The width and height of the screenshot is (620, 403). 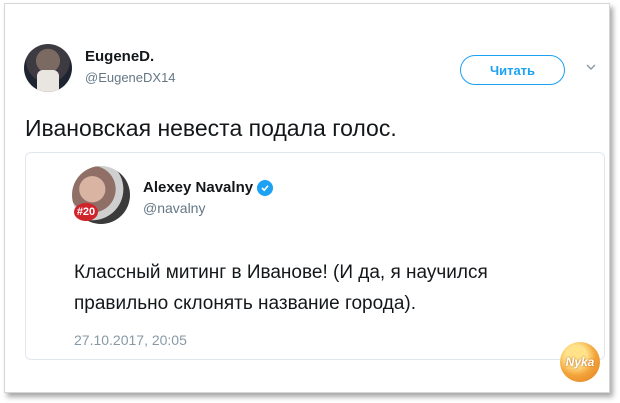 What do you see at coordinates (591, 67) in the screenshot?
I see `chevron-down-icon` at bounding box center [591, 67].